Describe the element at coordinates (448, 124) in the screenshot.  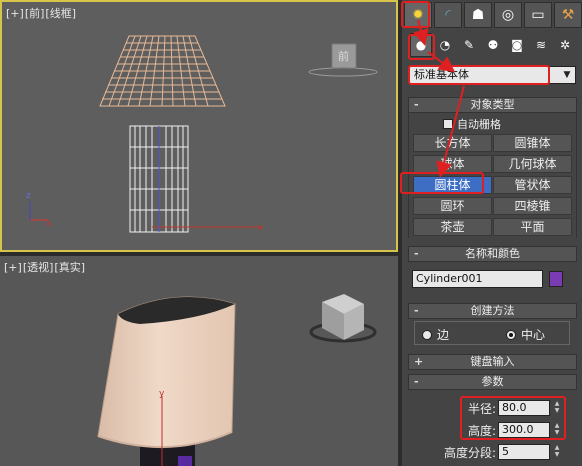
I see `checkbox-box` at that location.